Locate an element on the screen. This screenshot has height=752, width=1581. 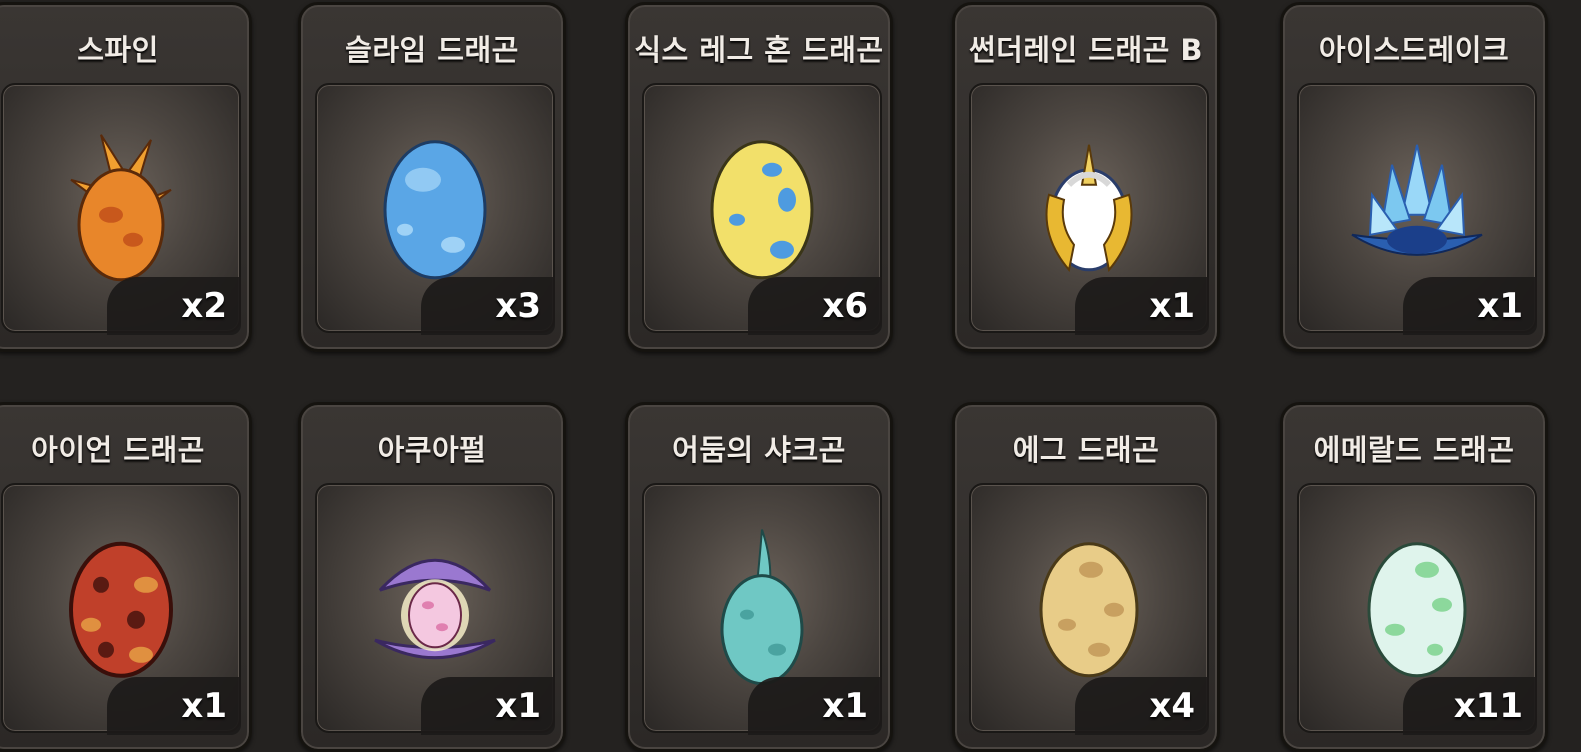
quantity-badge: x2 is located at coordinates (174, 306).